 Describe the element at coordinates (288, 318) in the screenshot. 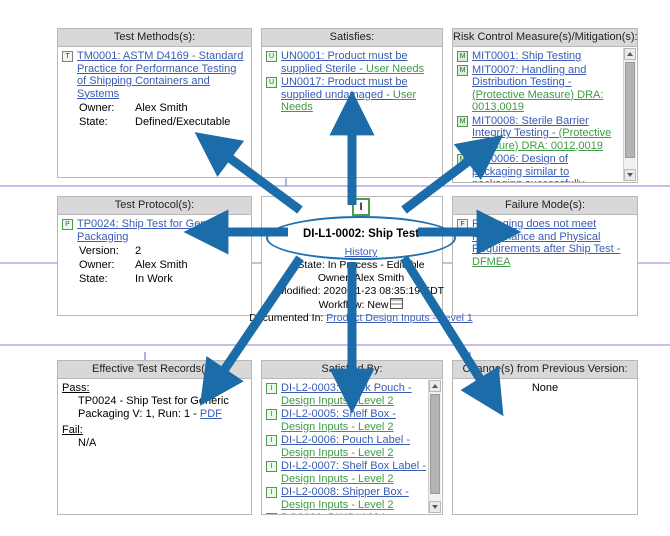

I see `node-documented-label: Documented In:` at that location.